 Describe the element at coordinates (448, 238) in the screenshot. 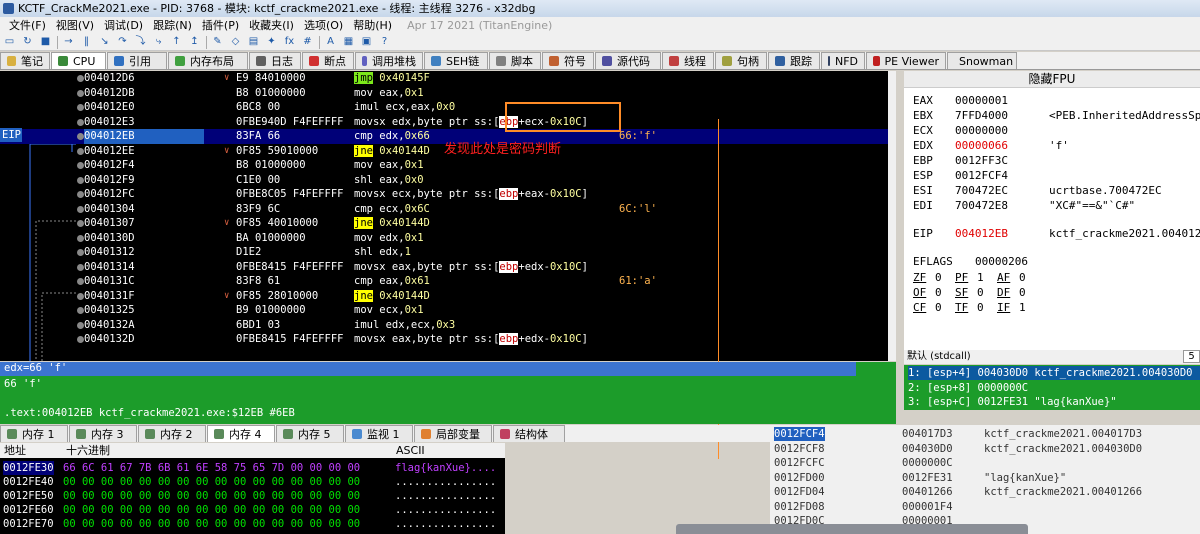

I see `disasm-row: 0040130D BA 01000000 mov edx,0x1` at that location.